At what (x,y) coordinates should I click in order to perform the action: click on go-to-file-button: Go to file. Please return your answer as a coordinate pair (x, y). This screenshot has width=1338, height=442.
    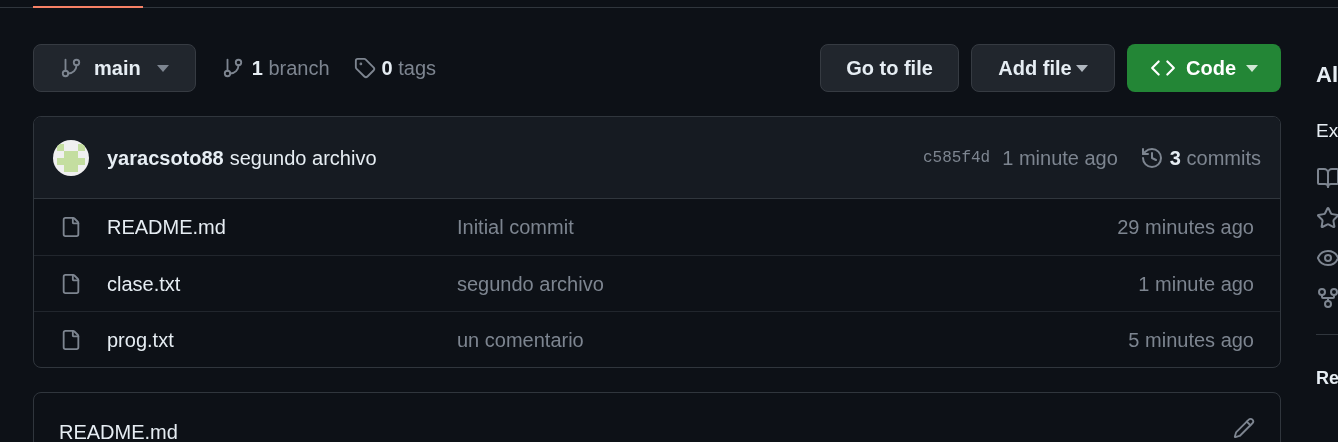
    Looking at the image, I should click on (889, 68).